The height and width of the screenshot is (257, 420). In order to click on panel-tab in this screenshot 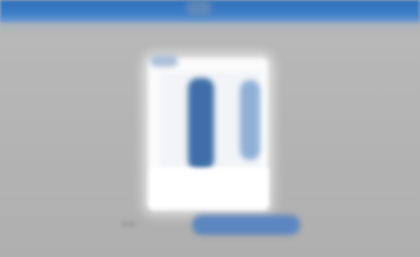, I will do `click(164, 61)`.